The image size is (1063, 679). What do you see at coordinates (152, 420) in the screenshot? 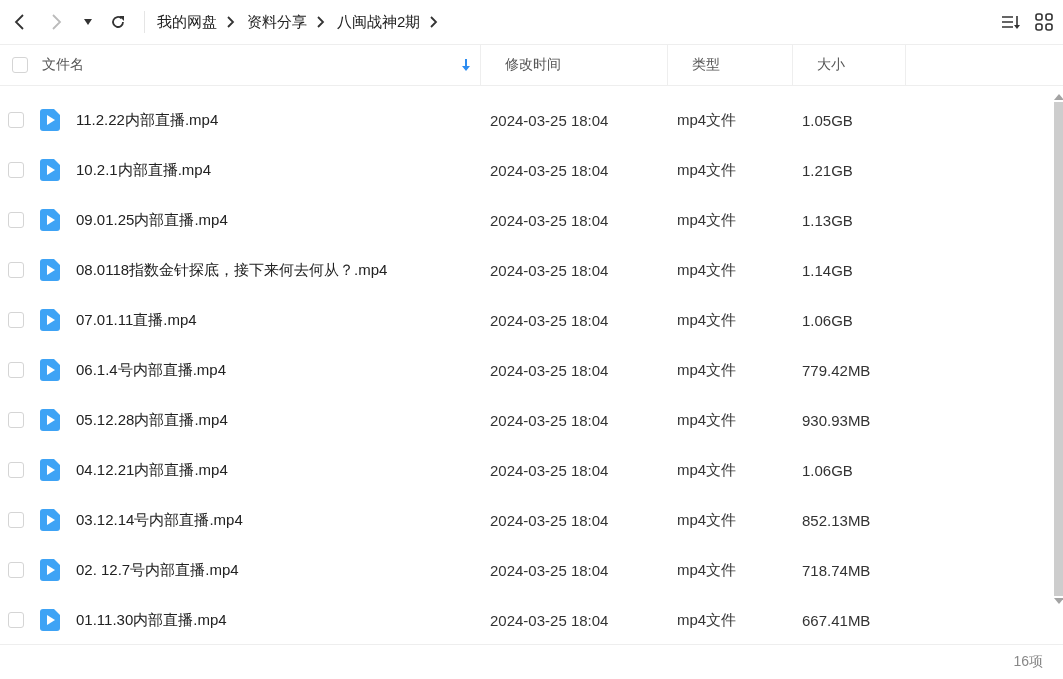
I see `file-name: 05.12.28内部直播.mp4` at bounding box center [152, 420].